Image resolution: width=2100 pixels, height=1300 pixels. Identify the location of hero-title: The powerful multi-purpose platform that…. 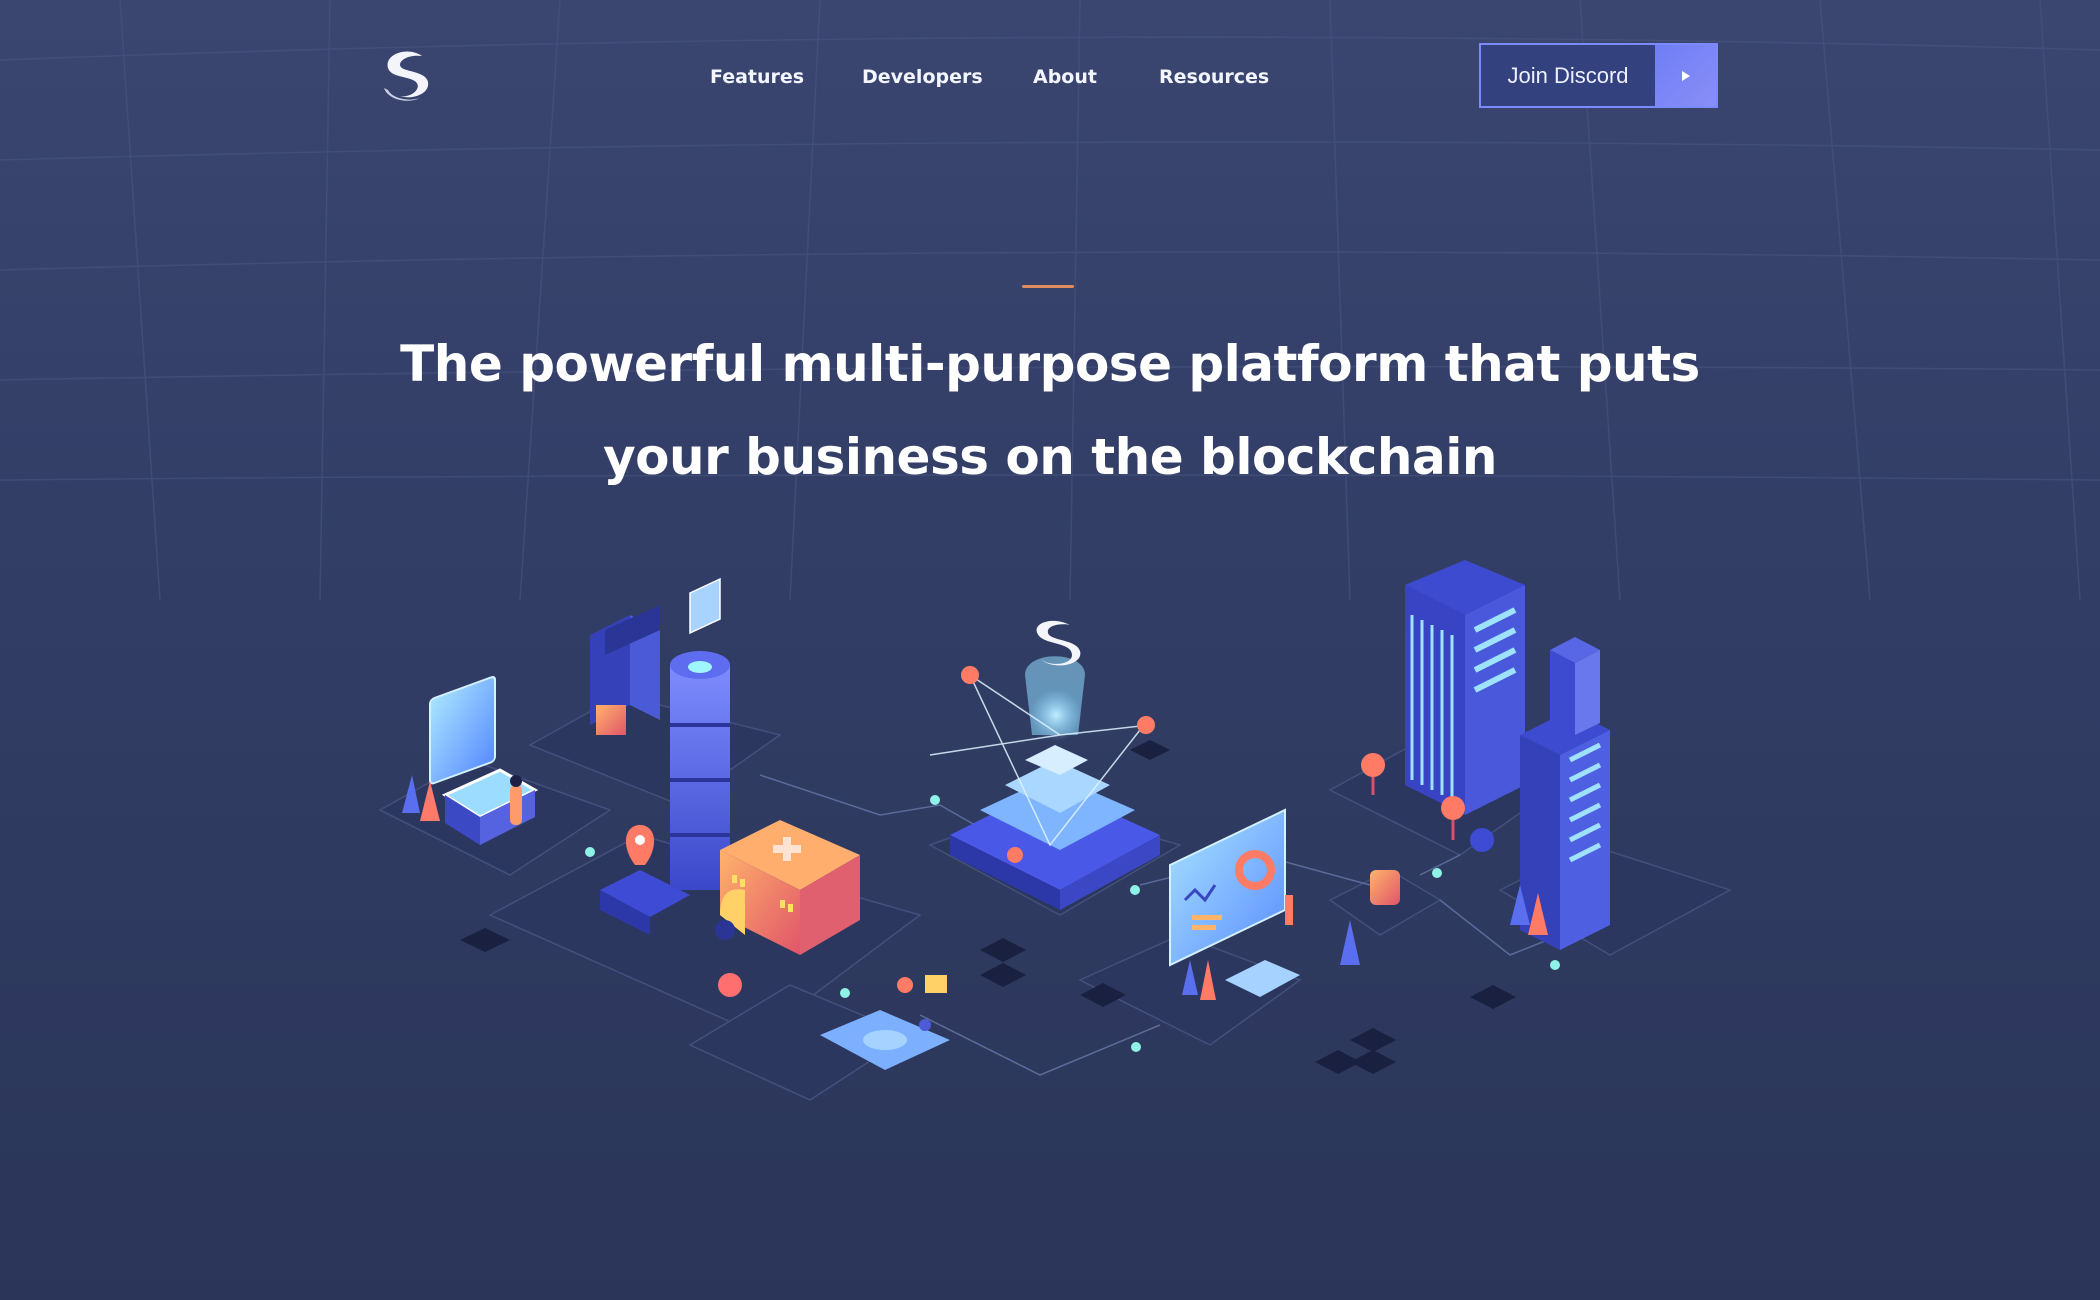
(1050, 410).